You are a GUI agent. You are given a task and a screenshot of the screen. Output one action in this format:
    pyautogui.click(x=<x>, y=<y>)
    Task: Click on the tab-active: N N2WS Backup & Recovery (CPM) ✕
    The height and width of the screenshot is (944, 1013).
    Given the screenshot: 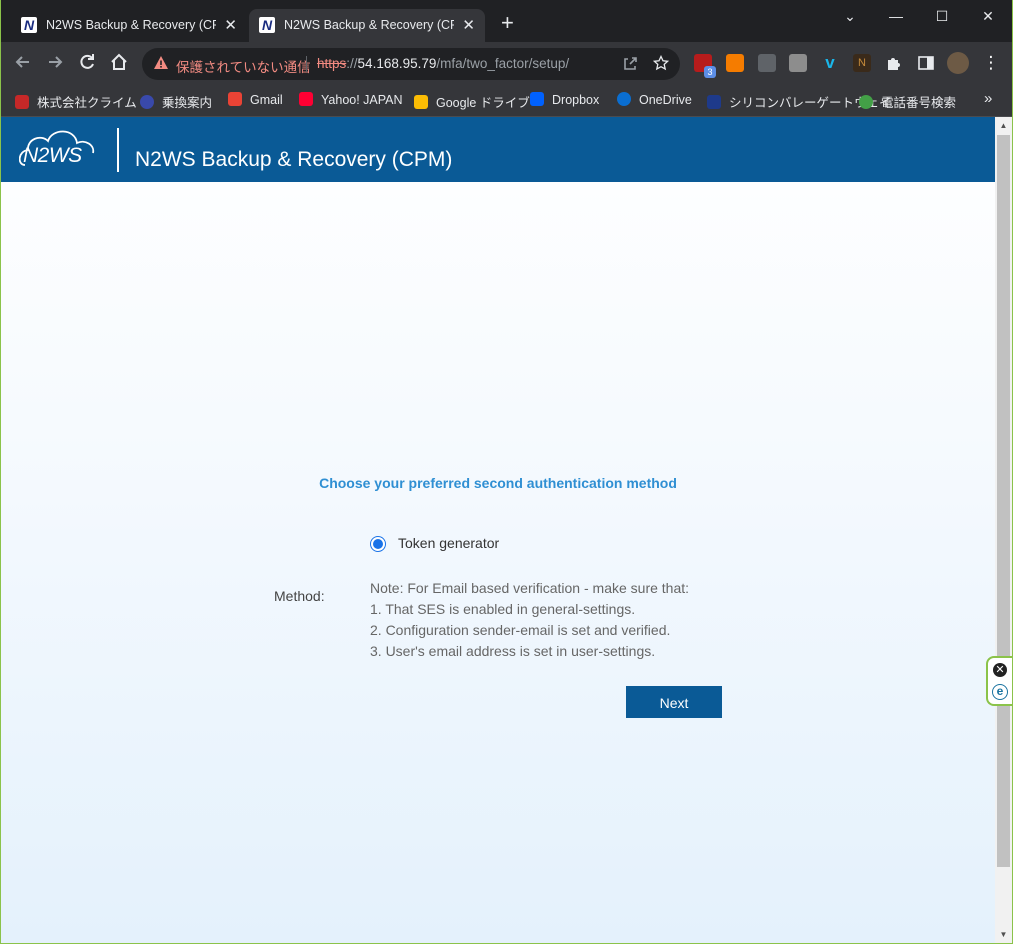 What is the action you would take?
    pyautogui.click(x=367, y=25)
    